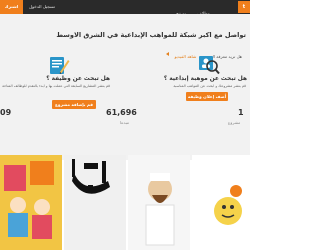 The width and height of the screenshot is (320, 250). I want to click on stats-row: 09 61,696 مبدعا 1 مشروع, so click(125, 121).